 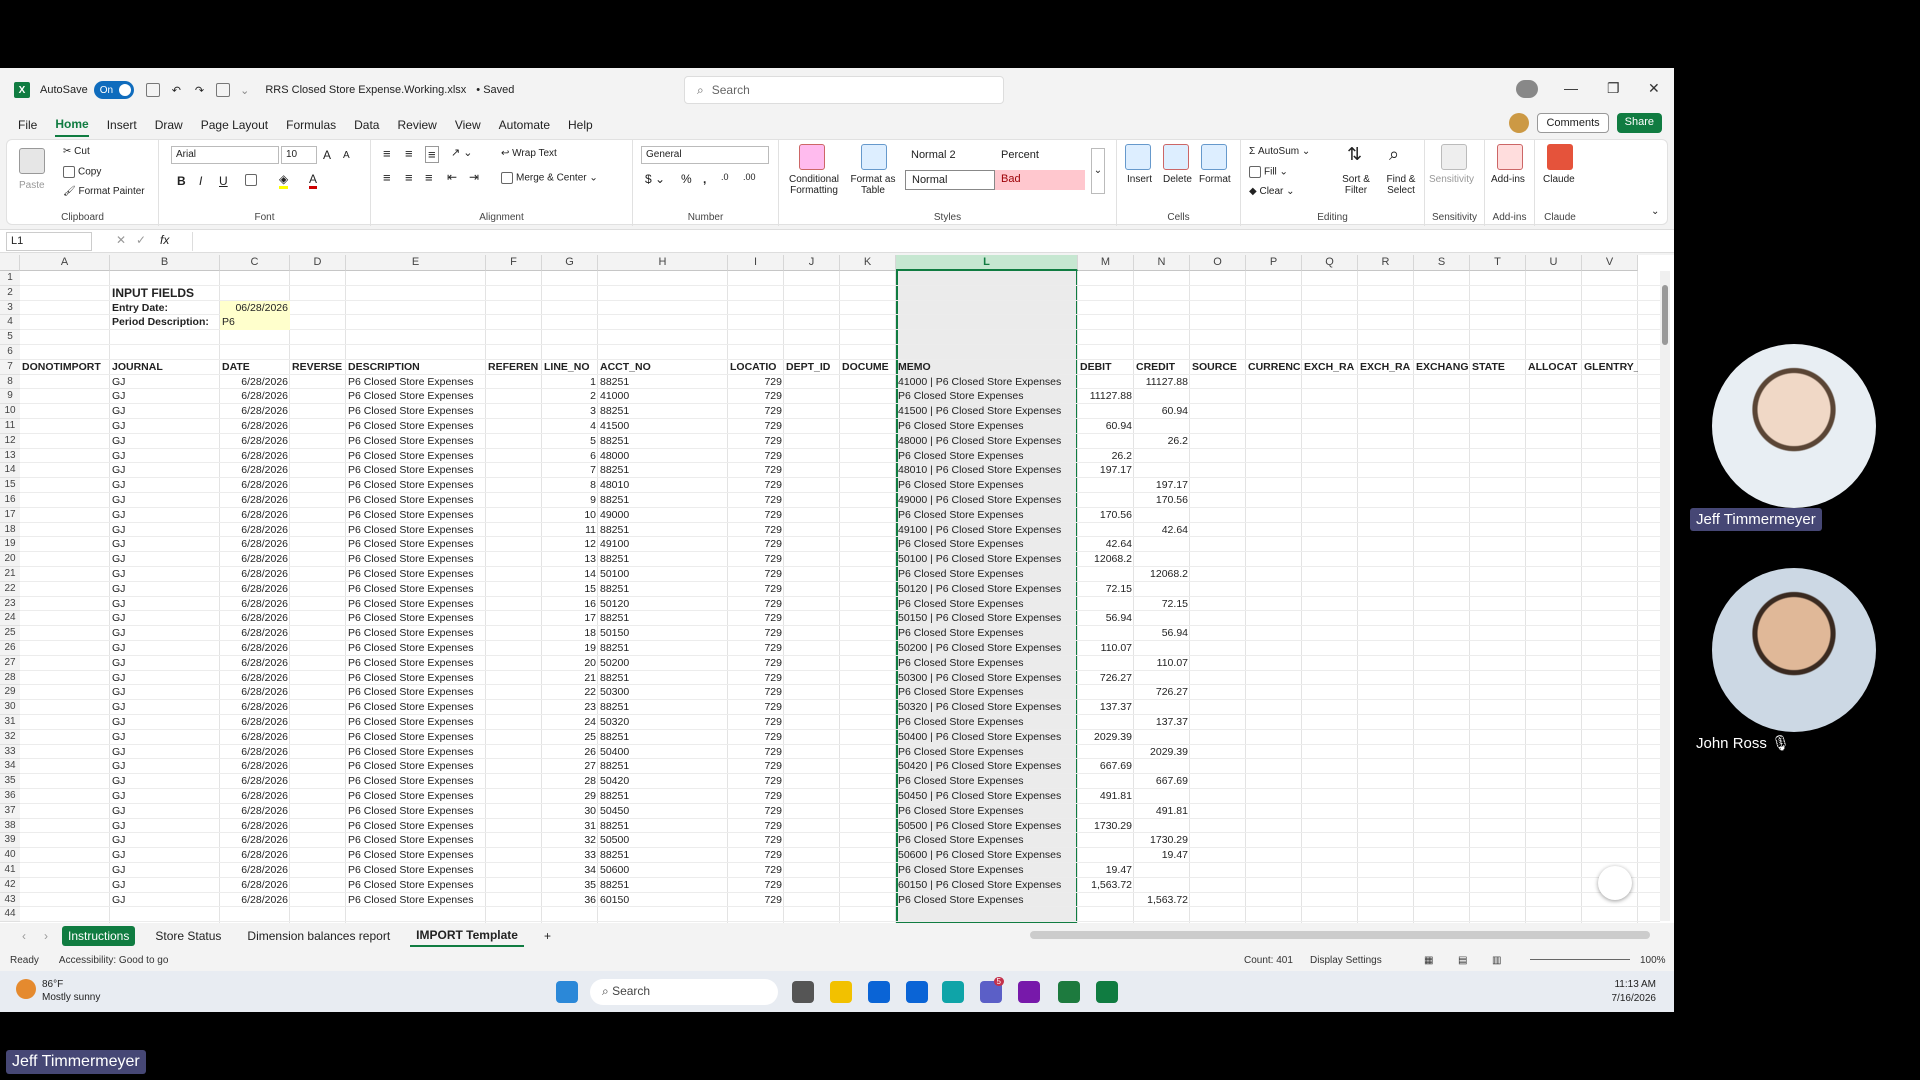 What do you see at coordinates (10, 707) in the screenshot?
I see `row-header: 30` at bounding box center [10, 707].